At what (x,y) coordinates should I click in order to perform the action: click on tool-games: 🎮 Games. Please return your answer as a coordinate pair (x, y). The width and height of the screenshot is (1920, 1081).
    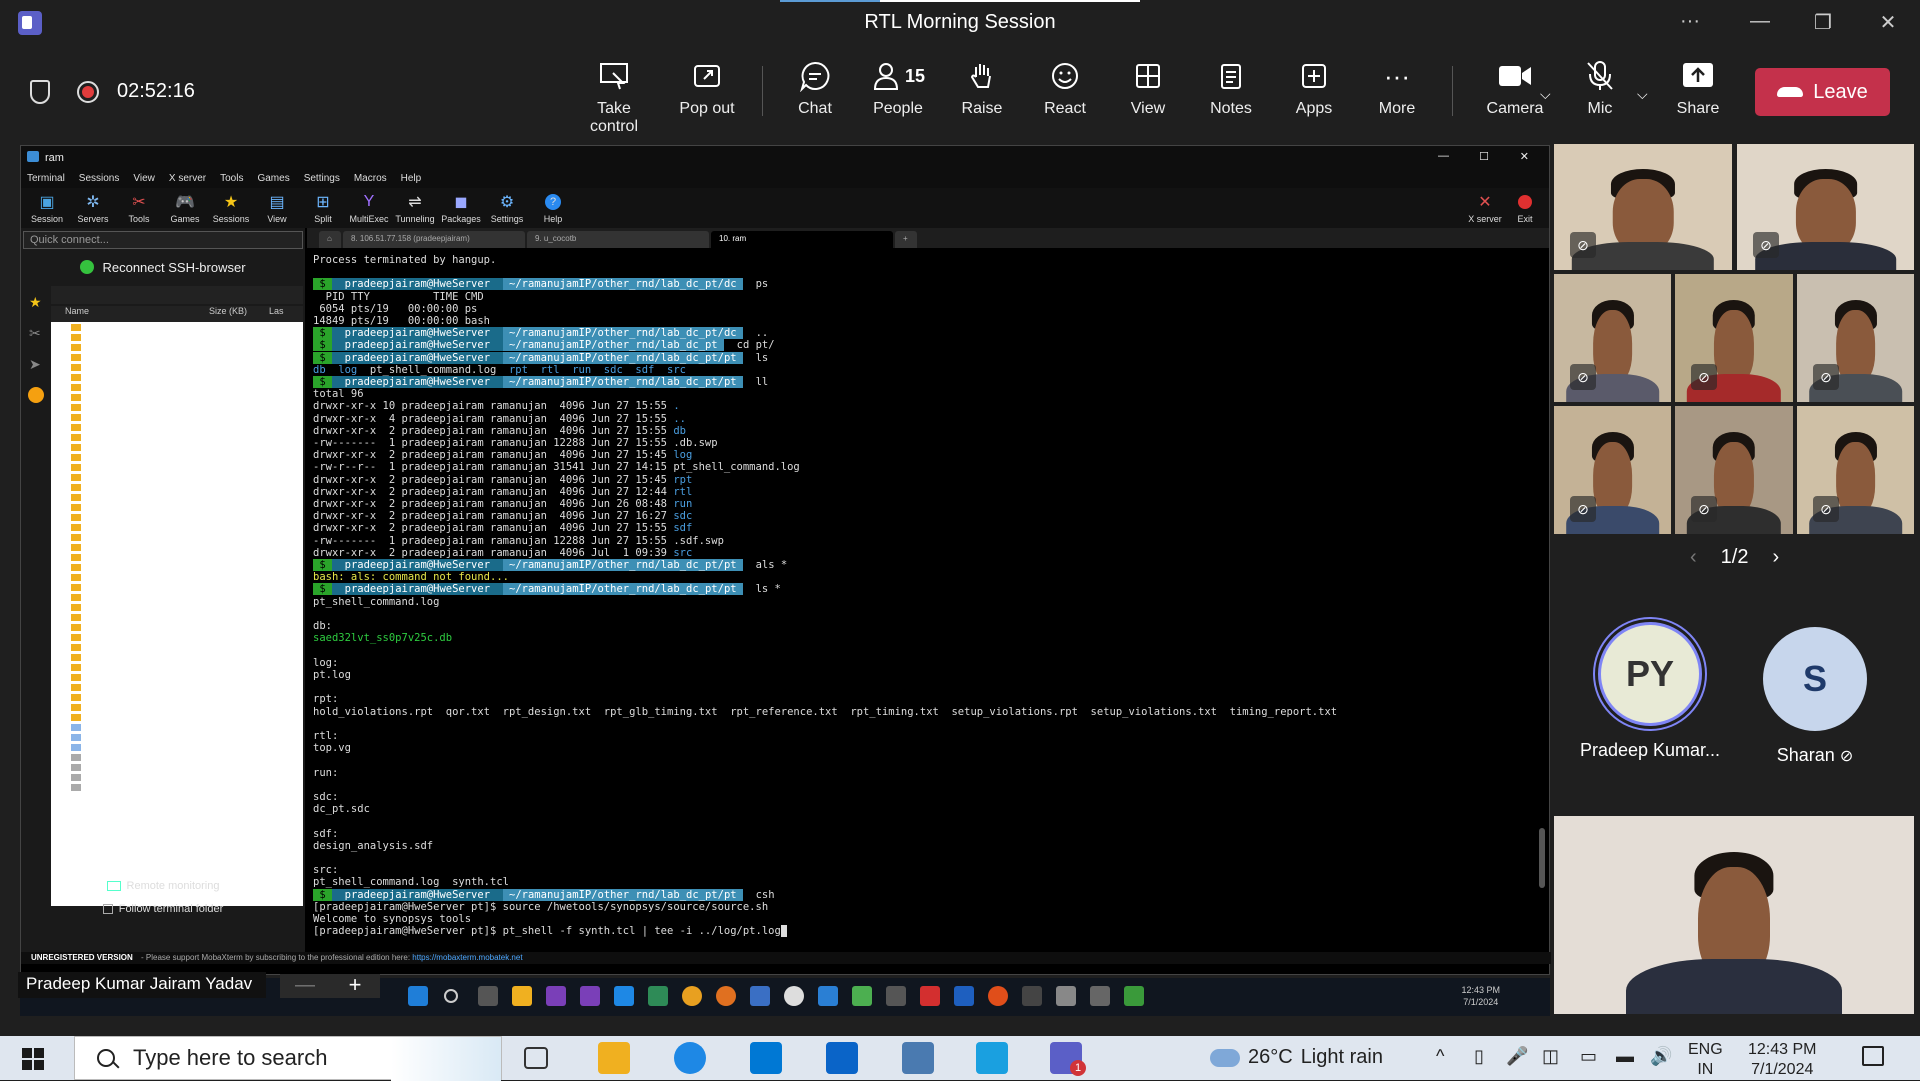
    Looking at the image, I should click on (185, 208).